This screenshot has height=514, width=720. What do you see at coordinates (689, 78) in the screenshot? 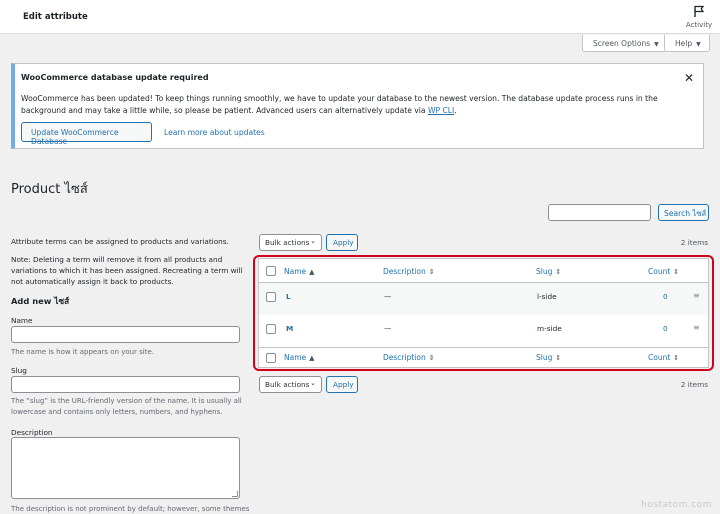
I see `close-icon: ✕` at bounding box center [689, 78].